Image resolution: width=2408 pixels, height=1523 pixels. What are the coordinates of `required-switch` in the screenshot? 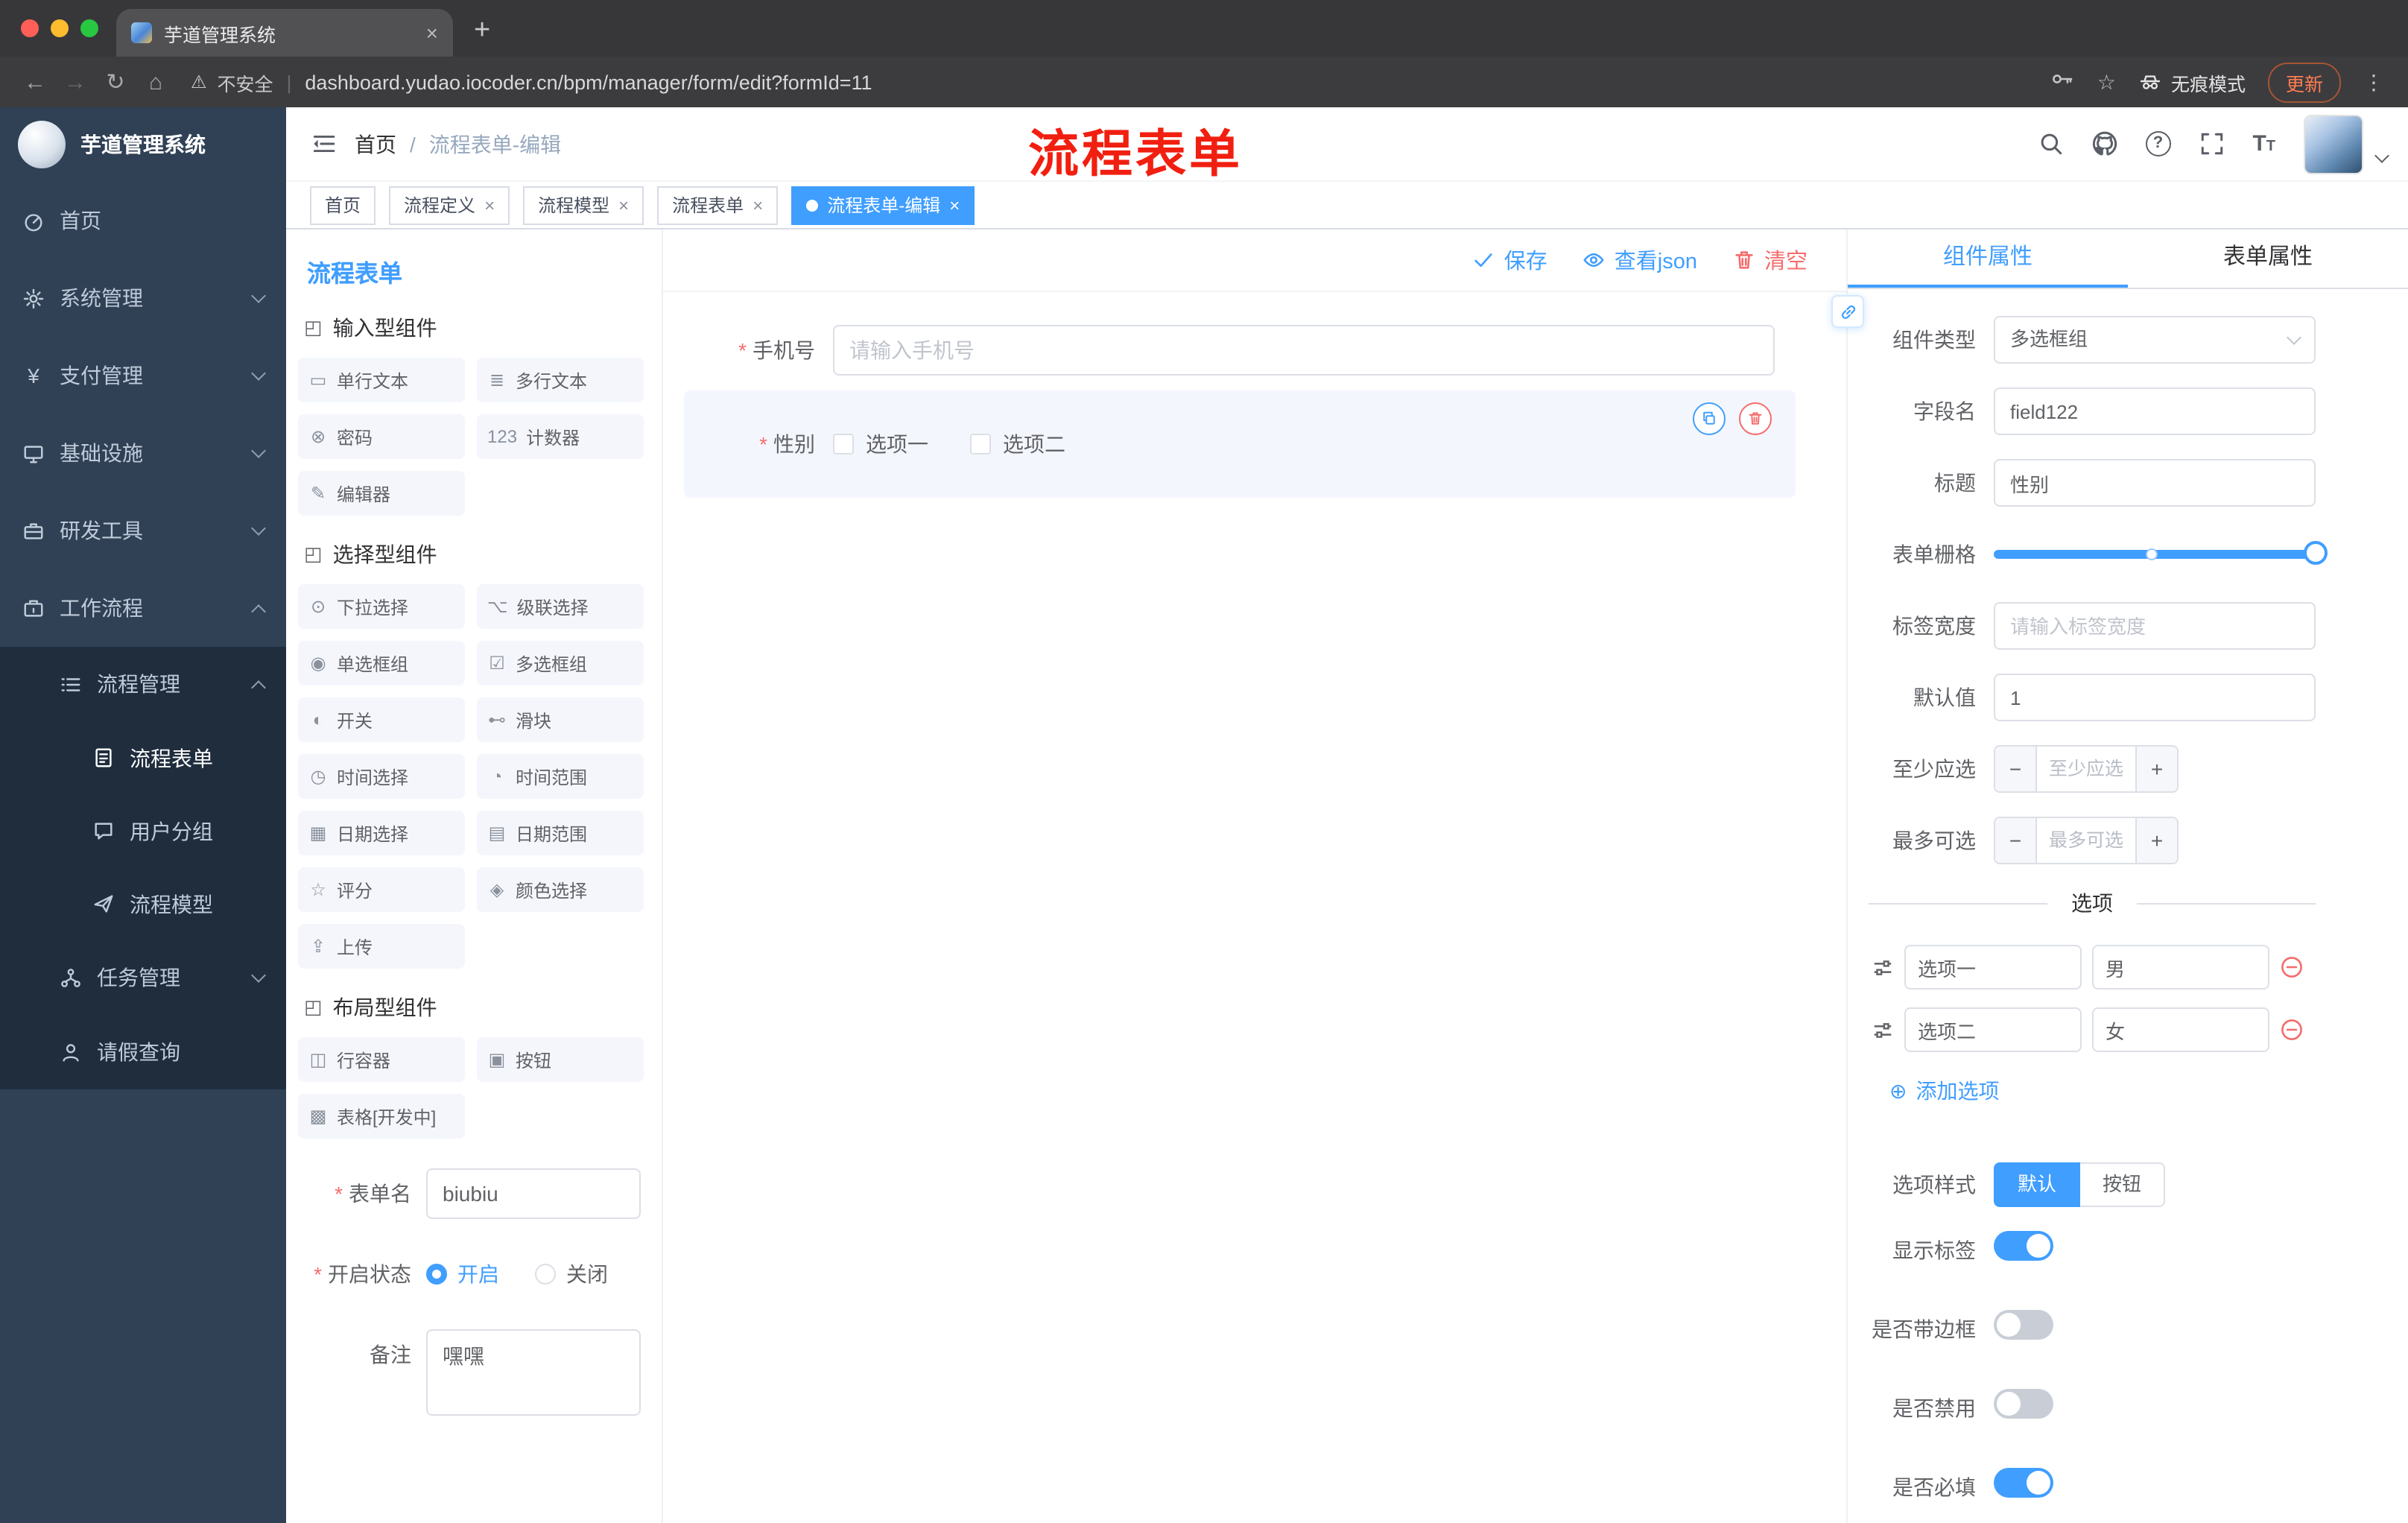 It's located at (2023, 1483).